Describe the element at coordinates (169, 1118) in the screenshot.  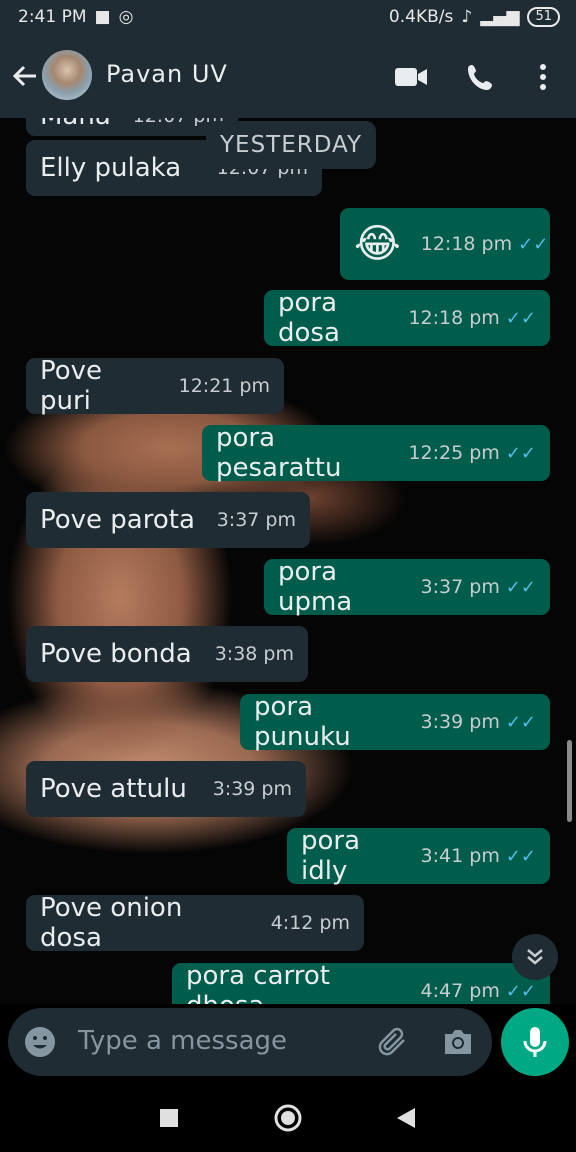
I see `recent-apps-icon` at that location.